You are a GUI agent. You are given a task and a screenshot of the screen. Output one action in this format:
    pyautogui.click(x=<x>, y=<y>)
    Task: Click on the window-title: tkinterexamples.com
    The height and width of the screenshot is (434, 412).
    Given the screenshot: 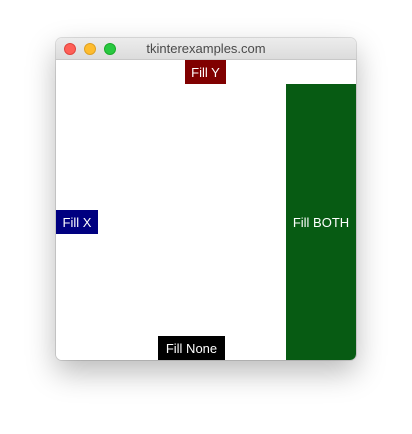 What is the action you would take?
    pyautogui.click(x=206, y=48)
    